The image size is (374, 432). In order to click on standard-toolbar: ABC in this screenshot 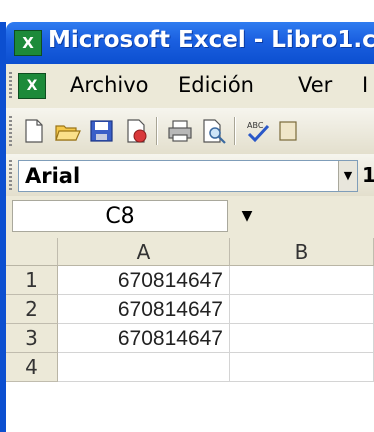, I will do `click(190, 131)`.